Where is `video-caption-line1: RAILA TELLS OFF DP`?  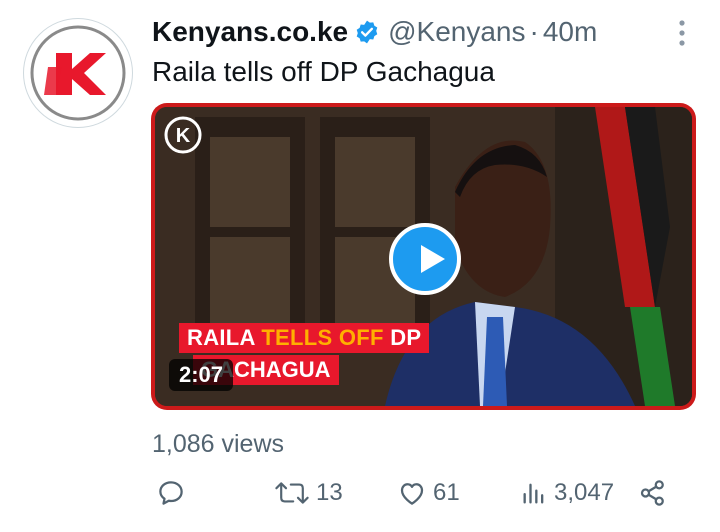 video-caption-line1: RAILA TELLS OFF DP is located at coordinates (304, 338).